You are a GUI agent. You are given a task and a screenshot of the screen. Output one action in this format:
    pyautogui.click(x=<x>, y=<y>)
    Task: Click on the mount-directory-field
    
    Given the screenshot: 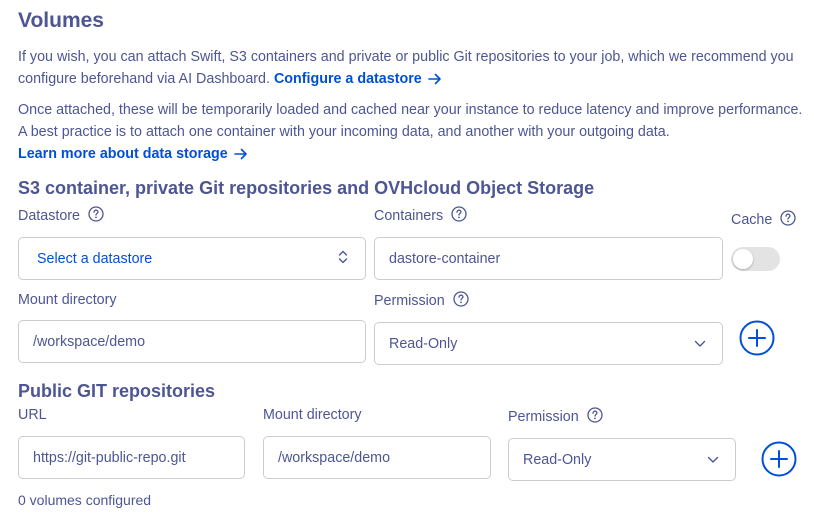 What is the action you would take?
    pyautogui.click(x=192, y=341)
    